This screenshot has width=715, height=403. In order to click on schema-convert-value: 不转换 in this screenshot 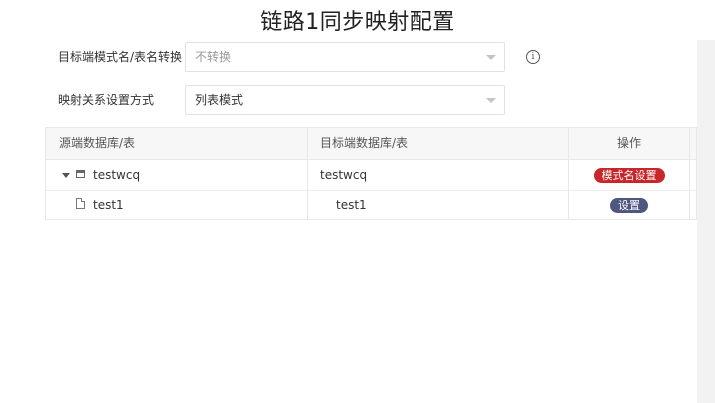, I will do `click(213, 57)`.